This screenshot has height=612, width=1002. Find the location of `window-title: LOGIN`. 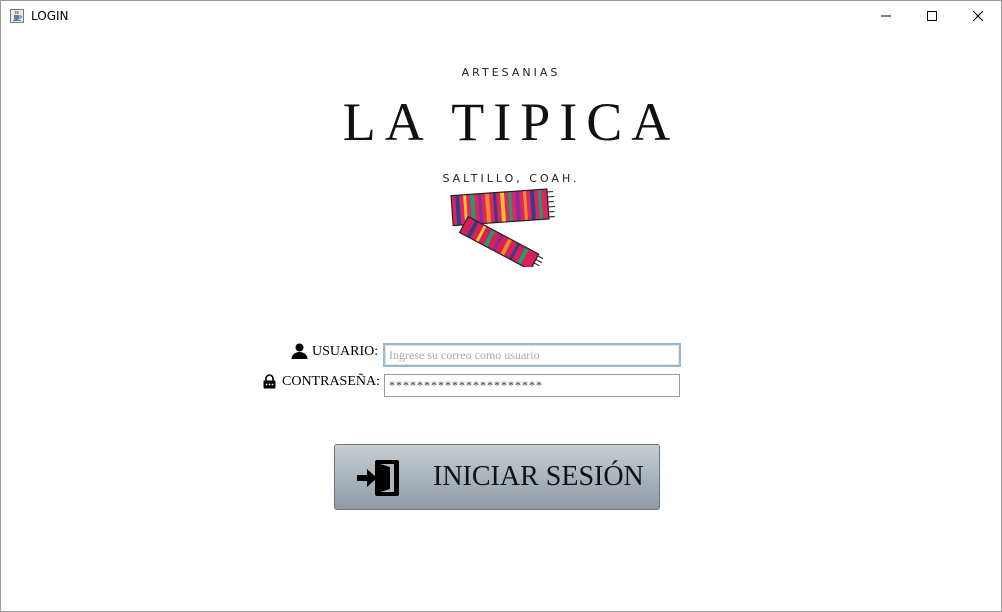

window-title: LOGIN is located at coordinates (50, 16).